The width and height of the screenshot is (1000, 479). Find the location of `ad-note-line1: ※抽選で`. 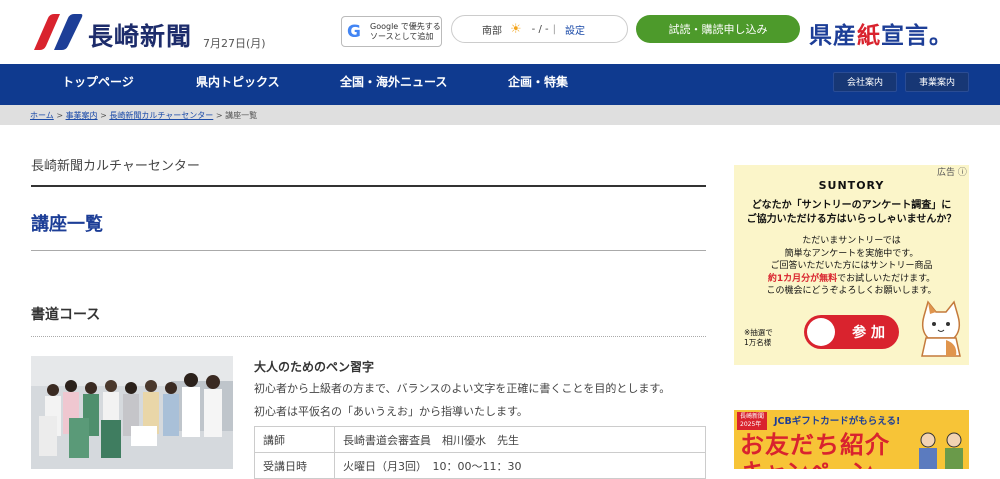

ad-note-line1: ※抽選で is located at coordinates (758, 332).